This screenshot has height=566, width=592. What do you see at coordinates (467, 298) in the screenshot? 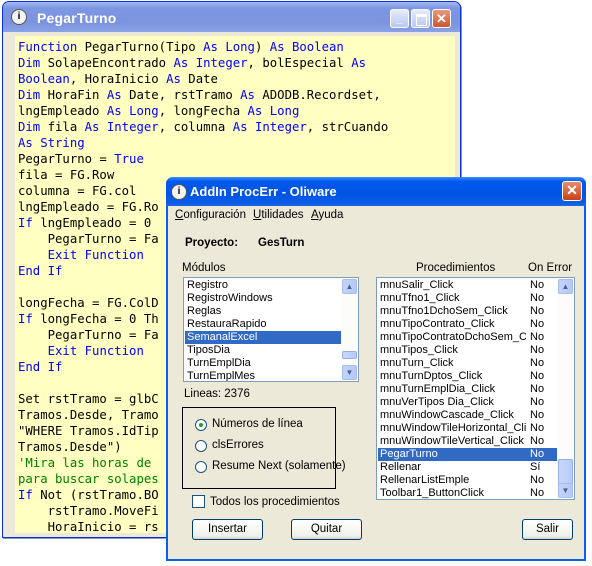
I see `procedure-list-item: mnuTfno1_Click No` at bounding box center [467, 298].